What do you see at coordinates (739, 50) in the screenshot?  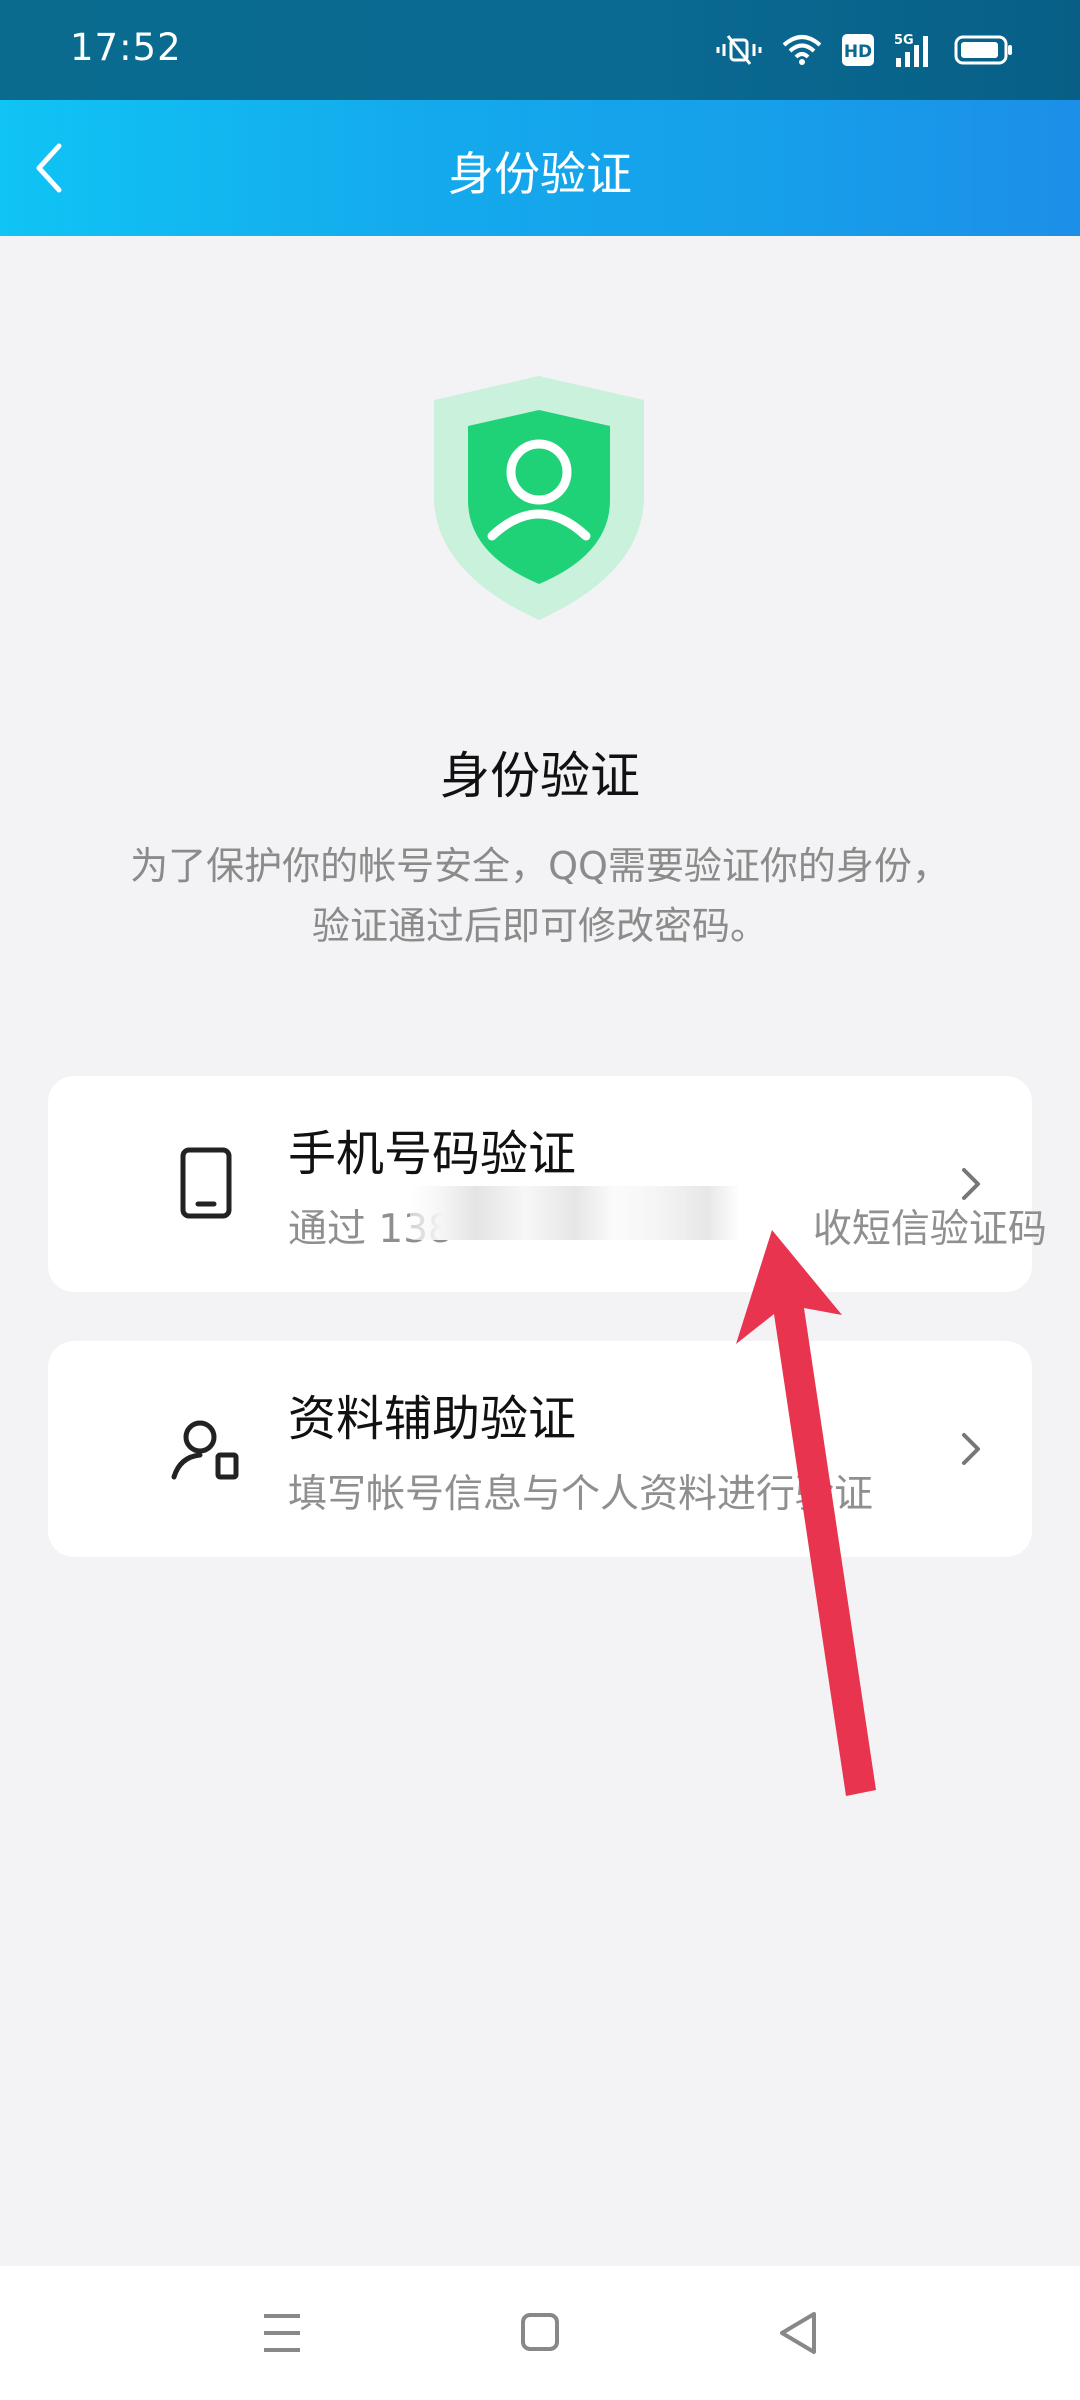 I see `mute-vibrate-icon` at bounding box center [739, 50].